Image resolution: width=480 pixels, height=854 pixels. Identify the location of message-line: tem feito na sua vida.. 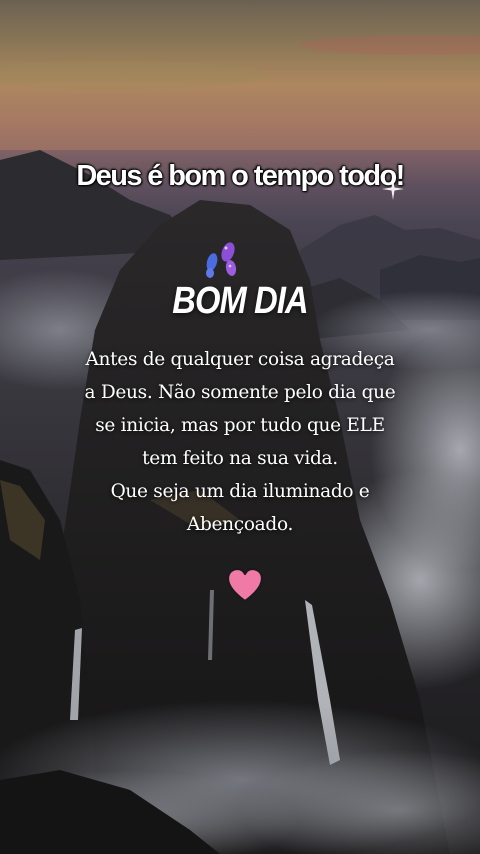
(240, 458).